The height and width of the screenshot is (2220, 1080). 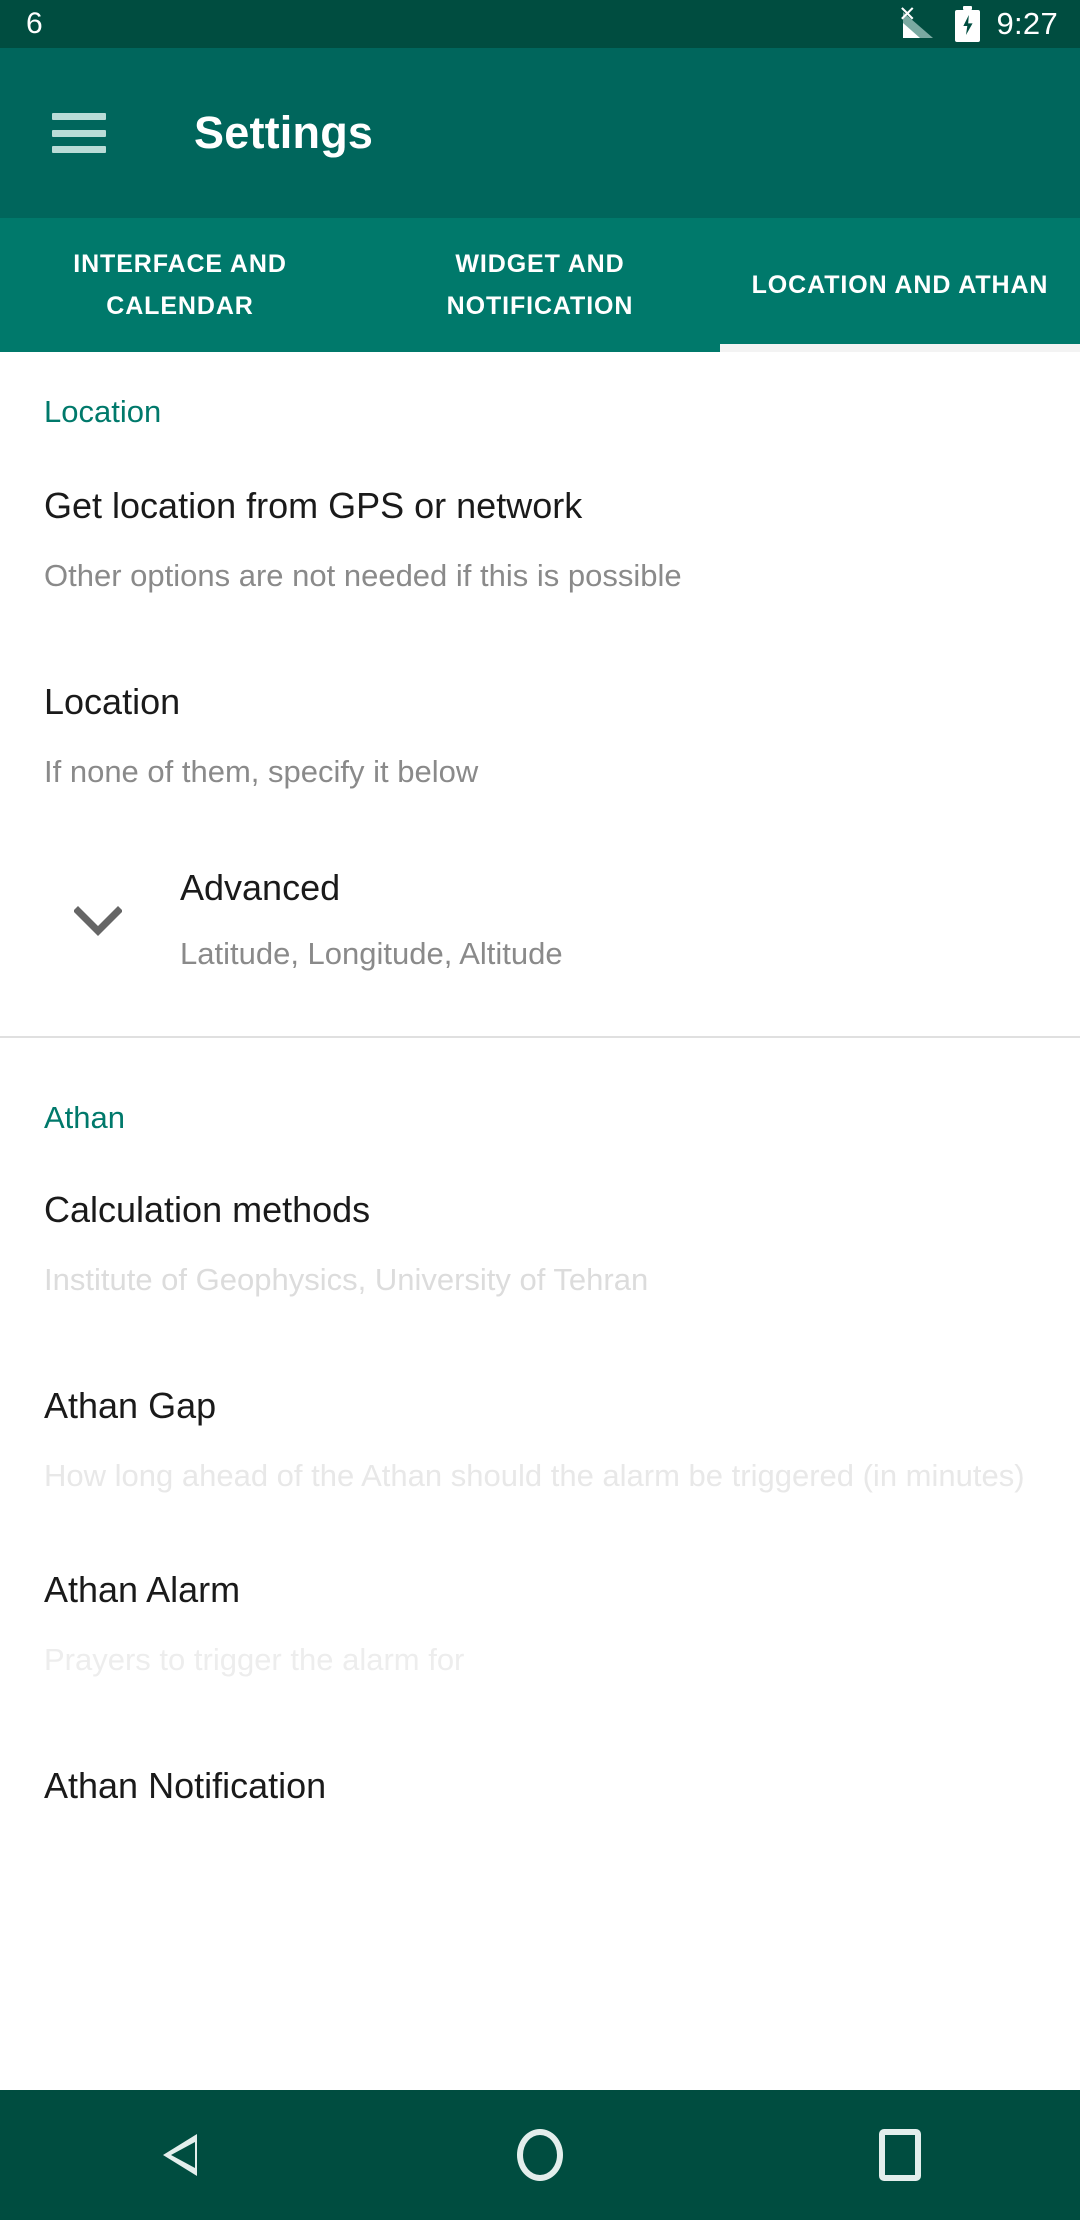 I want to click on tab-label: INTERFACE AND CALENDAR, so click(x=180, y=285).